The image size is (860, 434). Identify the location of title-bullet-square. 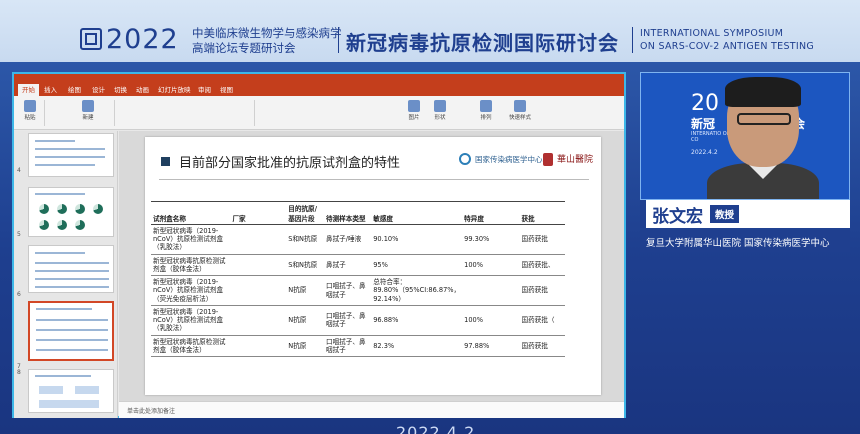
(165, 161).